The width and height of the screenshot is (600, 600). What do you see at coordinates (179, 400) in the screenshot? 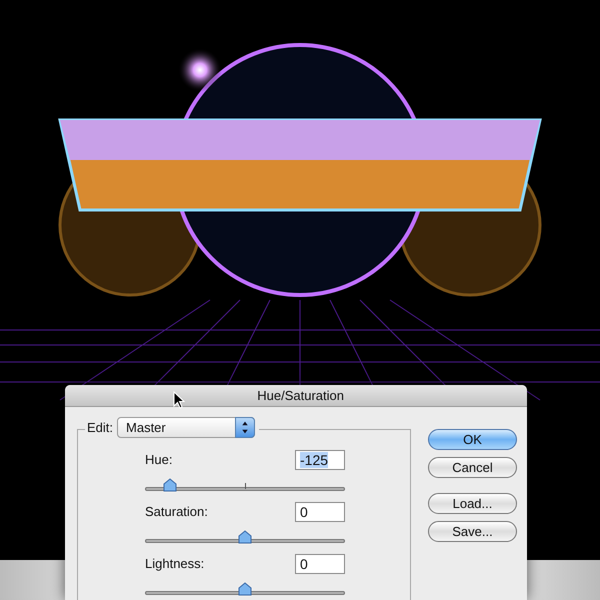
I see `mouse-pointer-icon` at bounding box center [179, 400].